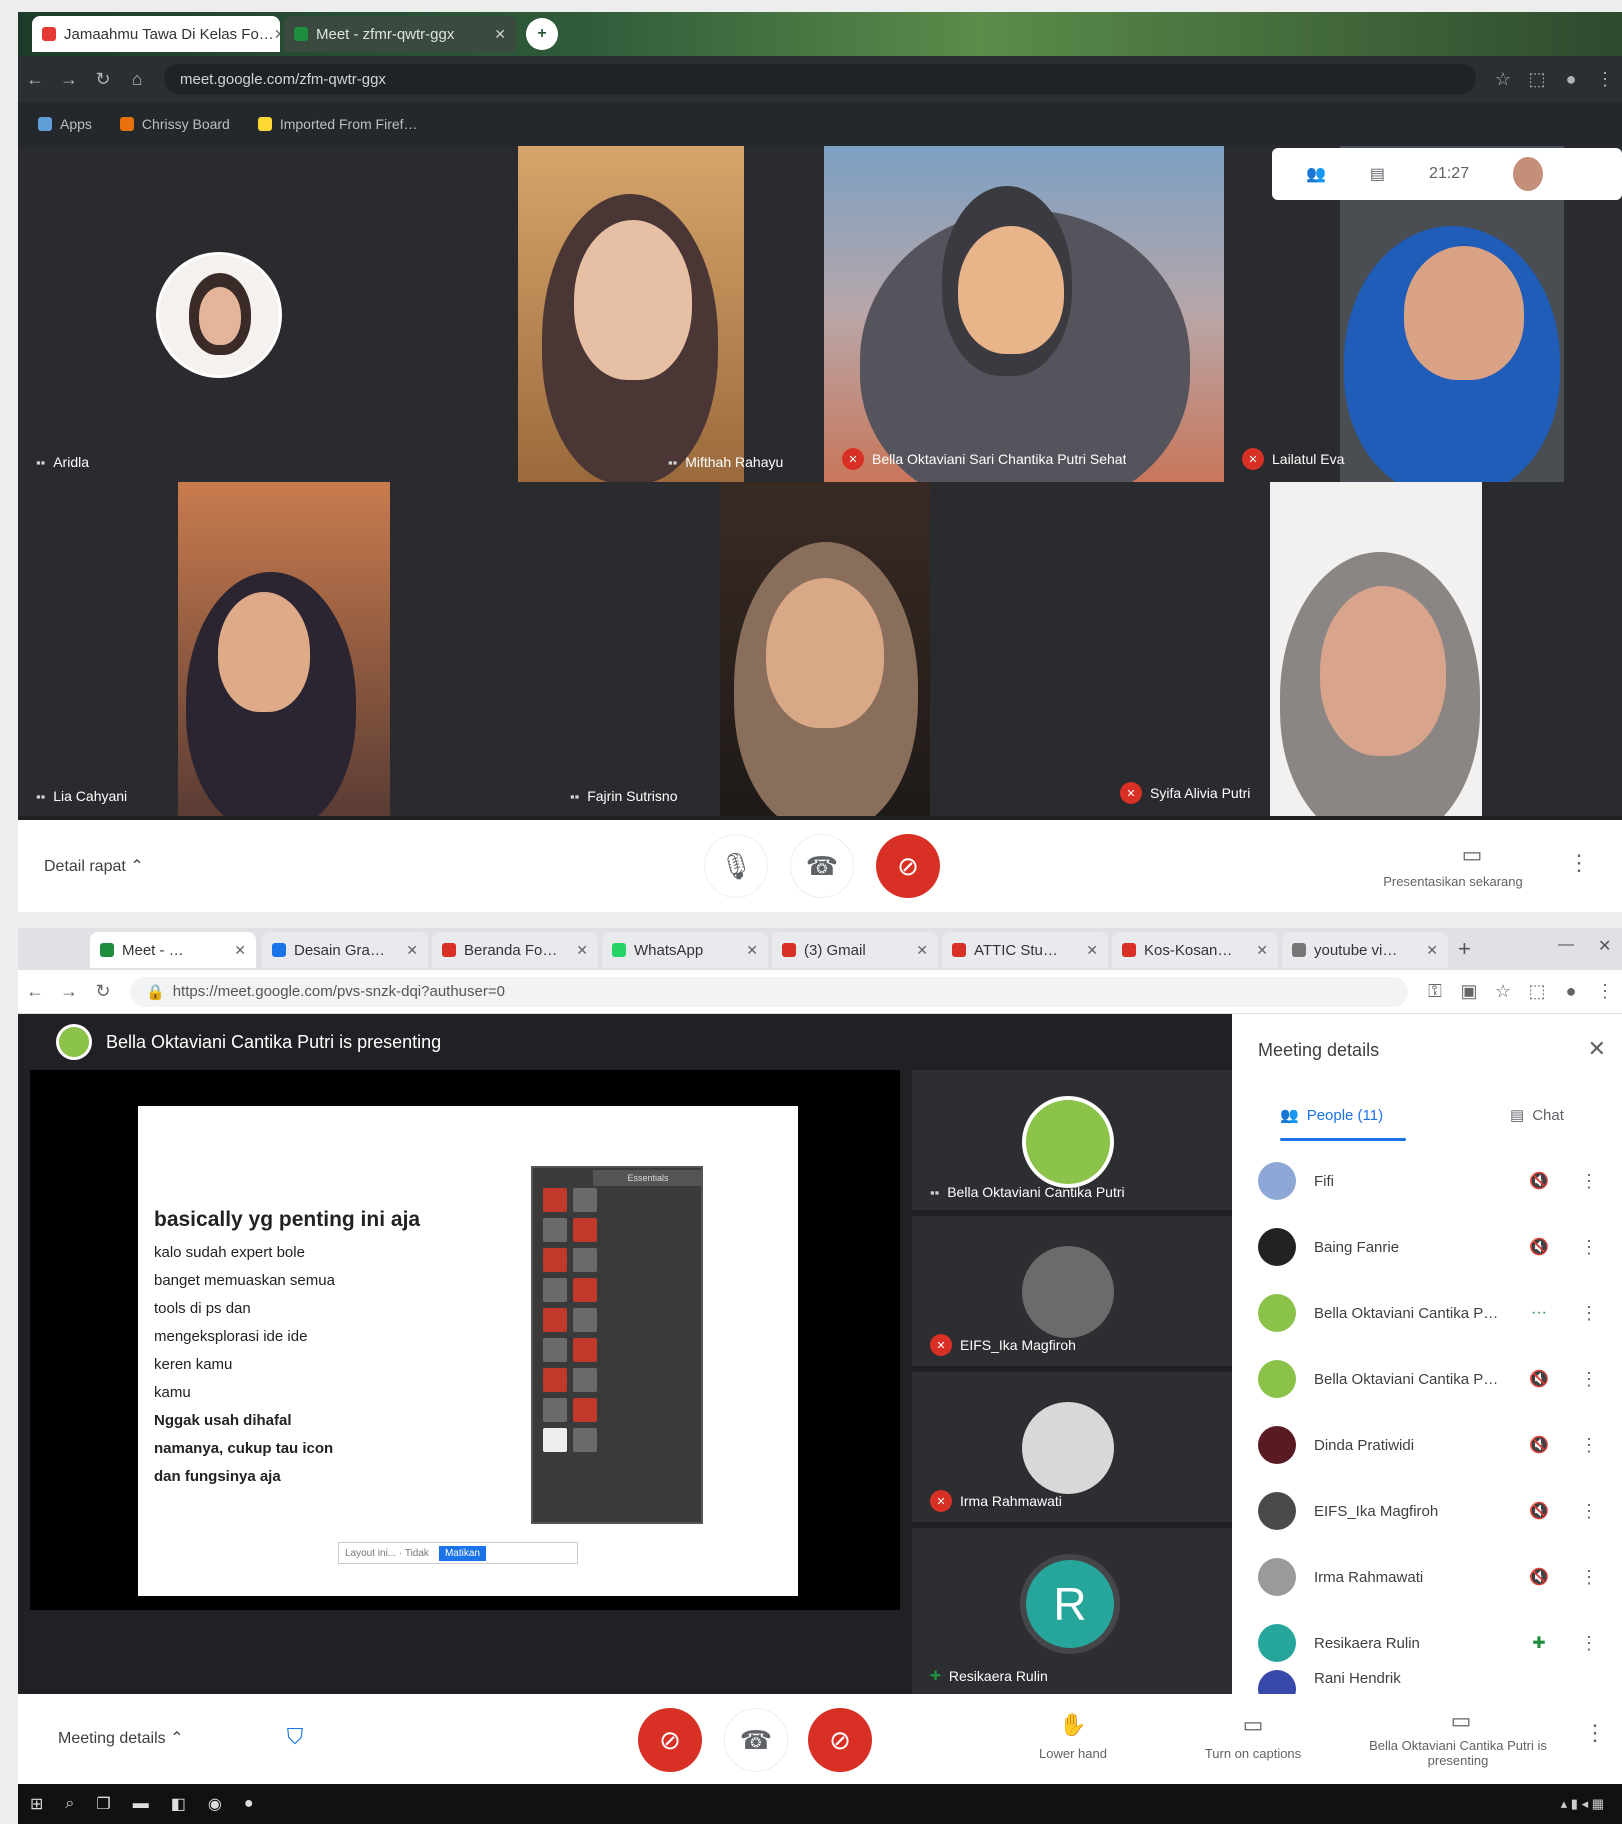 The height and width of the screenshot is (1824, 1622). I want to click on participant-tile: ▪▪ Bella Oktaviani Cantika Putri, so click(1072, 1140).